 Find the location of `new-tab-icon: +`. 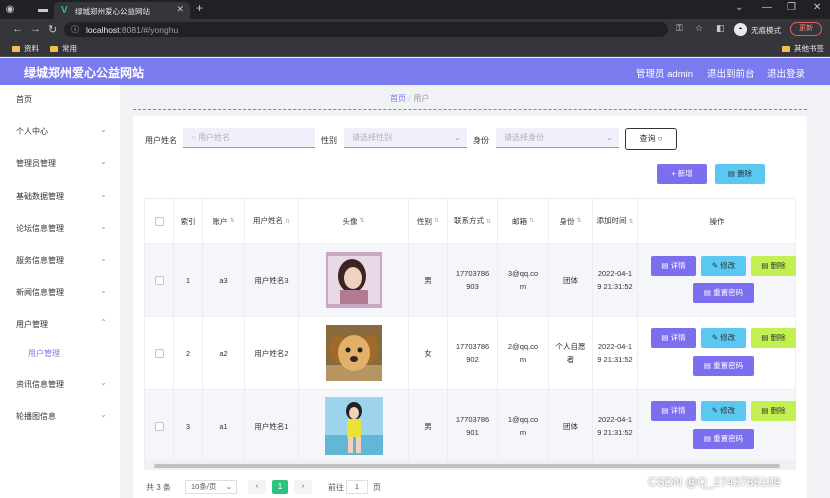

new-tab-icon: + is located at coordinates (199, 8).